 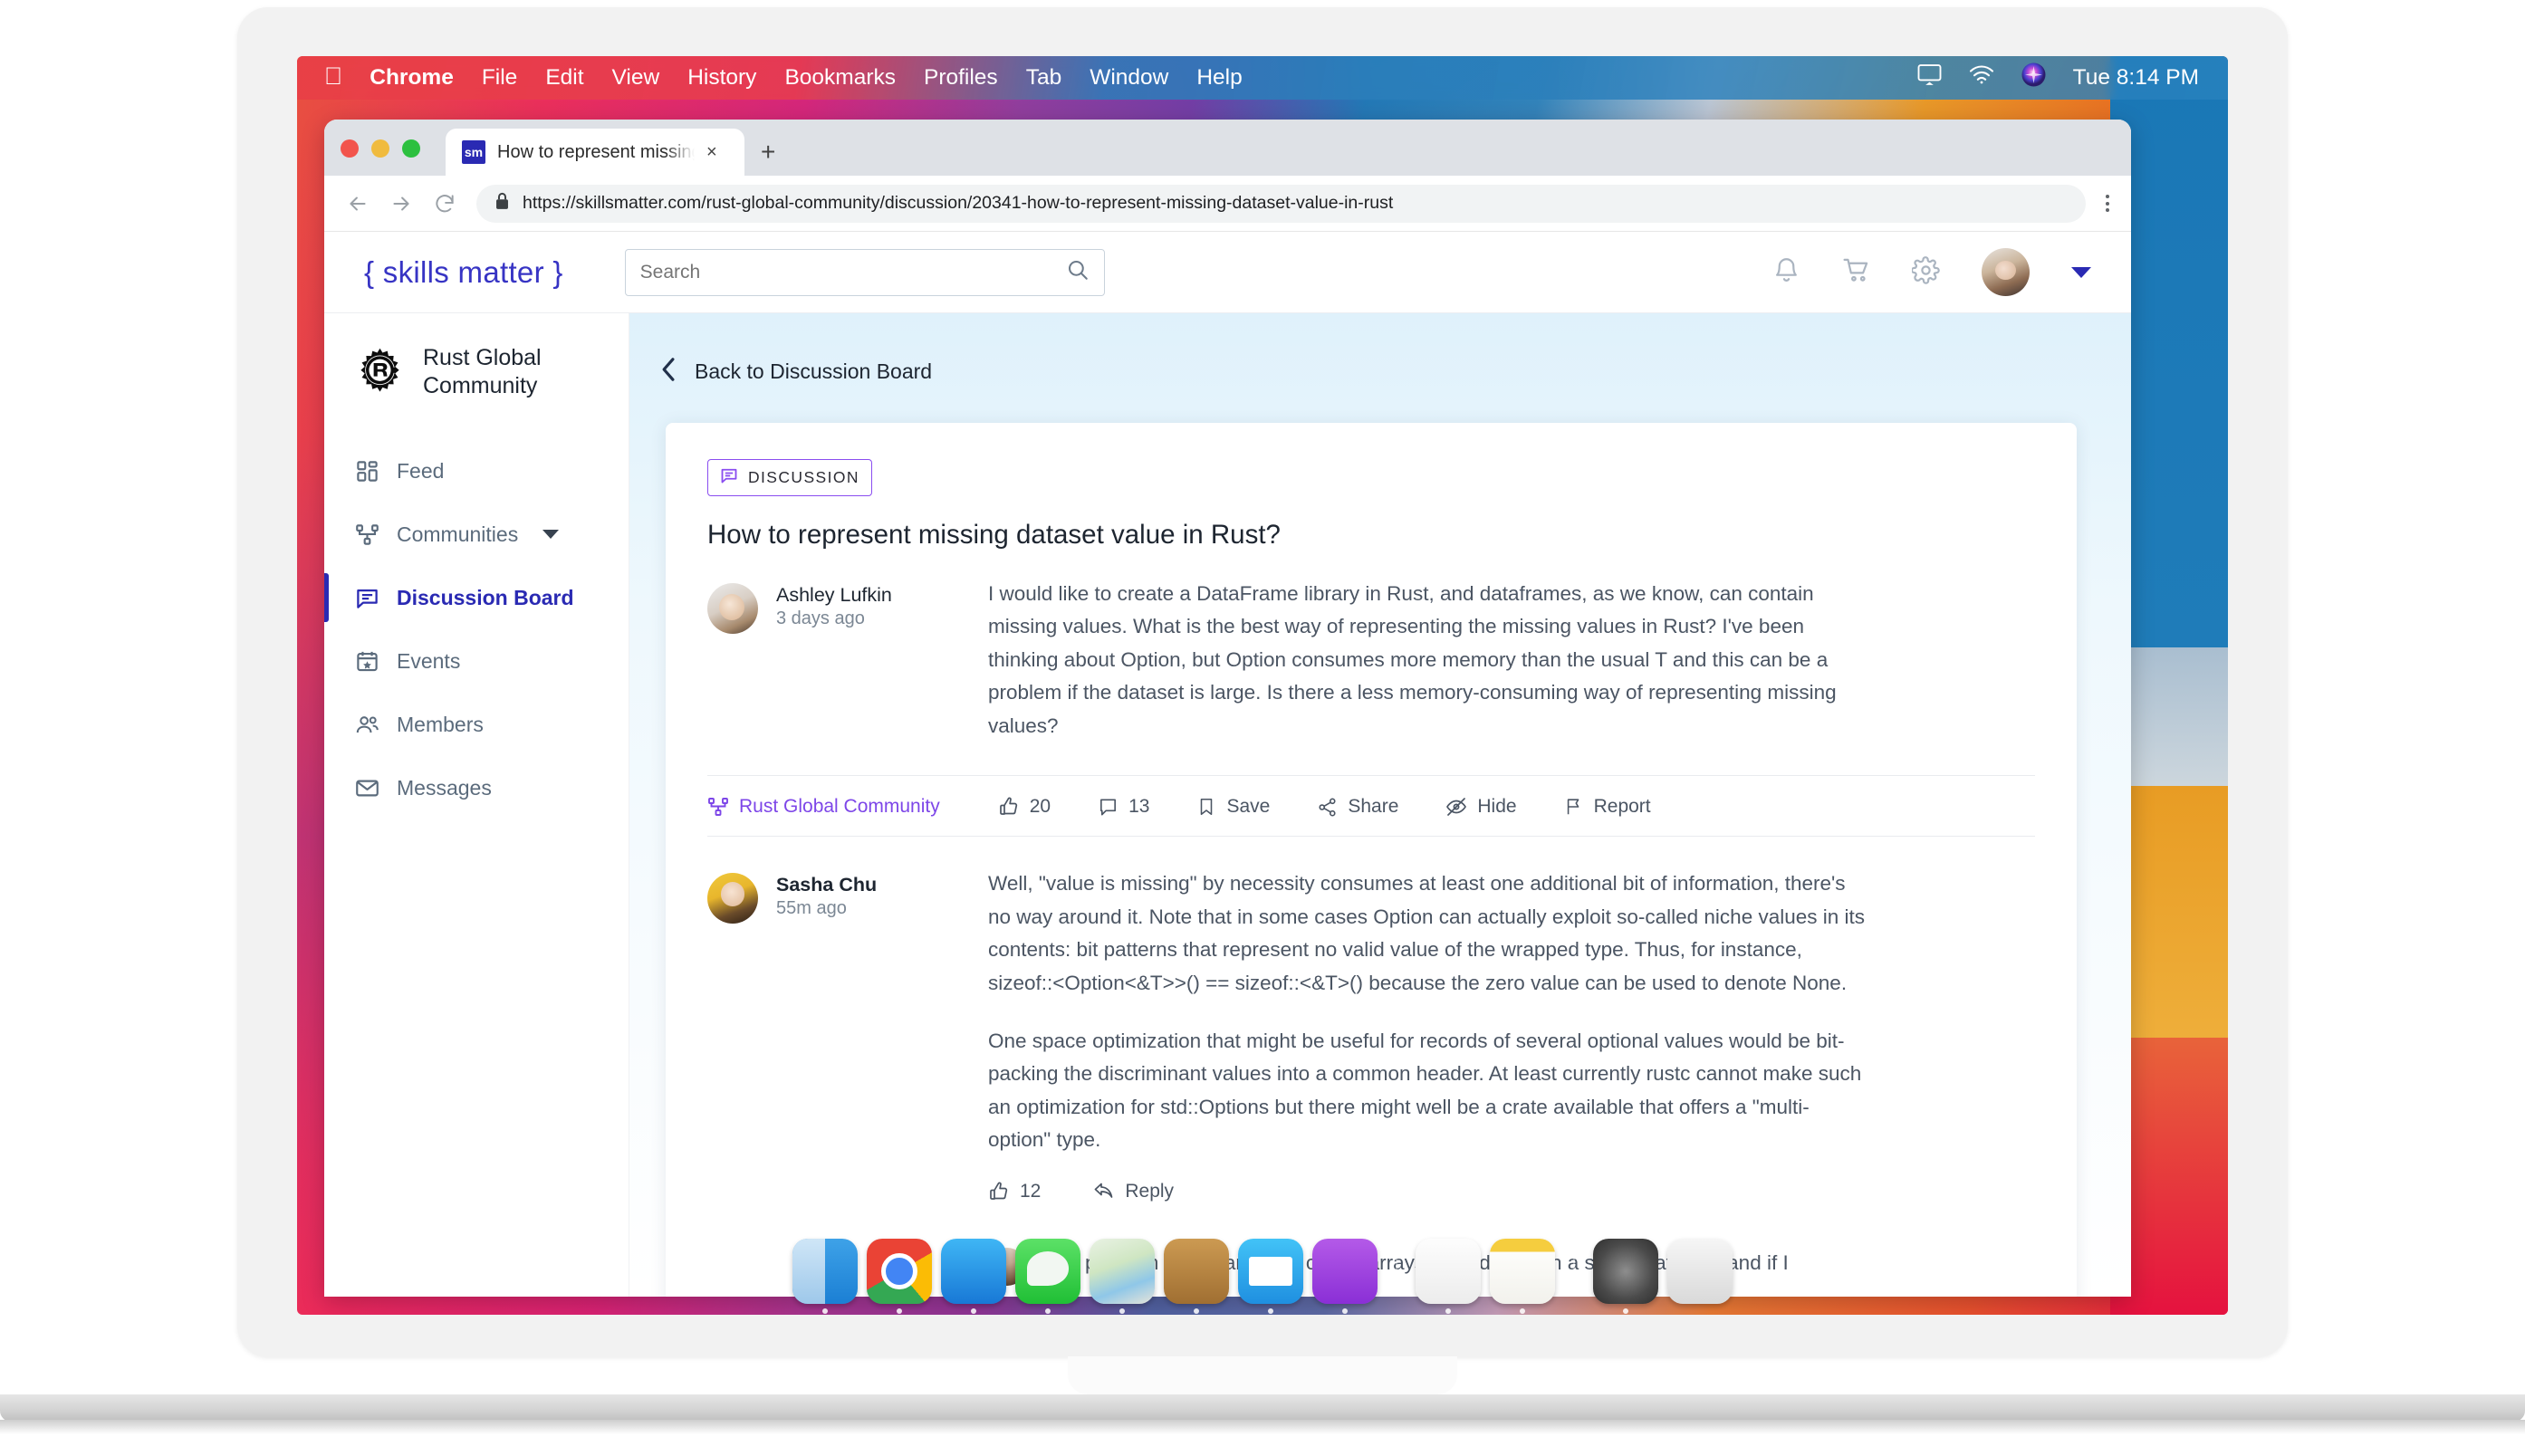 I want to click on dock-item-podcasts, so click(x=1345, y=1276).